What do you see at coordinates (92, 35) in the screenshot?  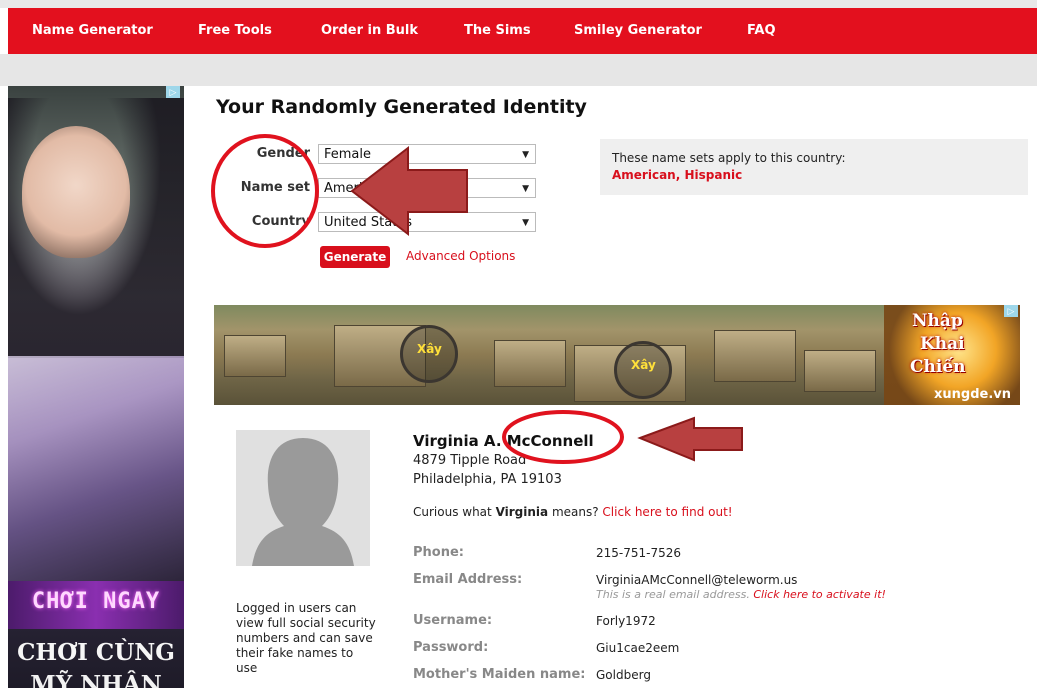 I see `nav-name-generator: Name Generator` at bounding box center [92, 35].